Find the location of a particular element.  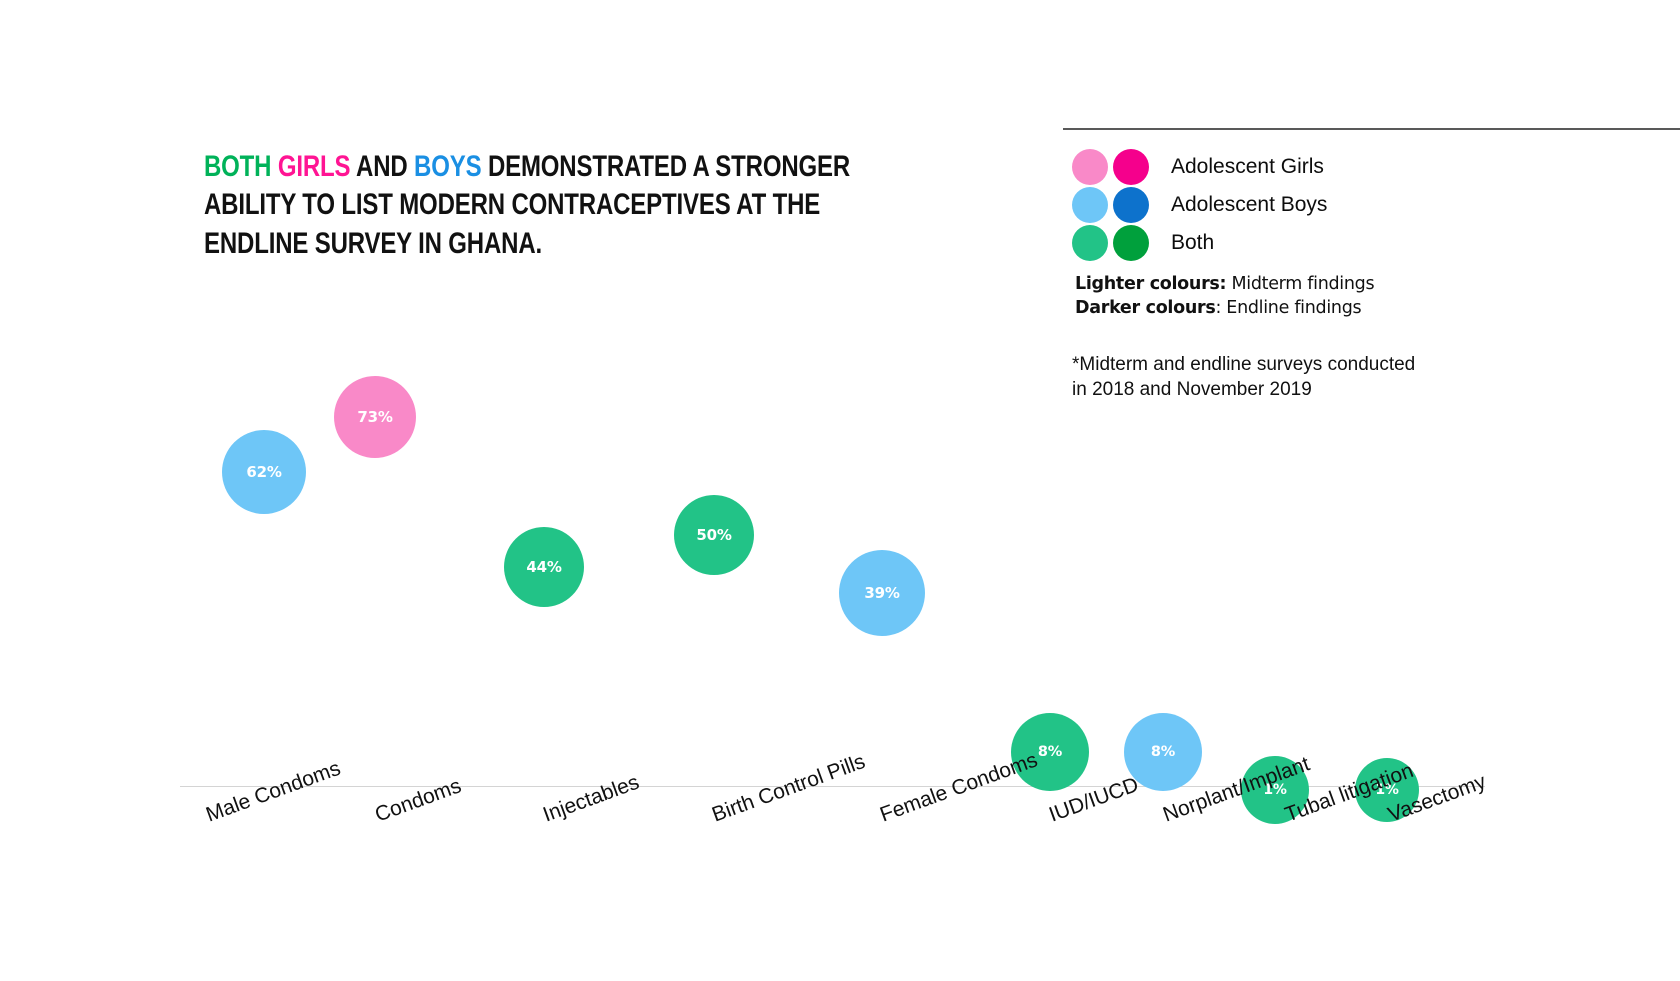

bubble-value-label: 73% is located at coordinates (375, 417).